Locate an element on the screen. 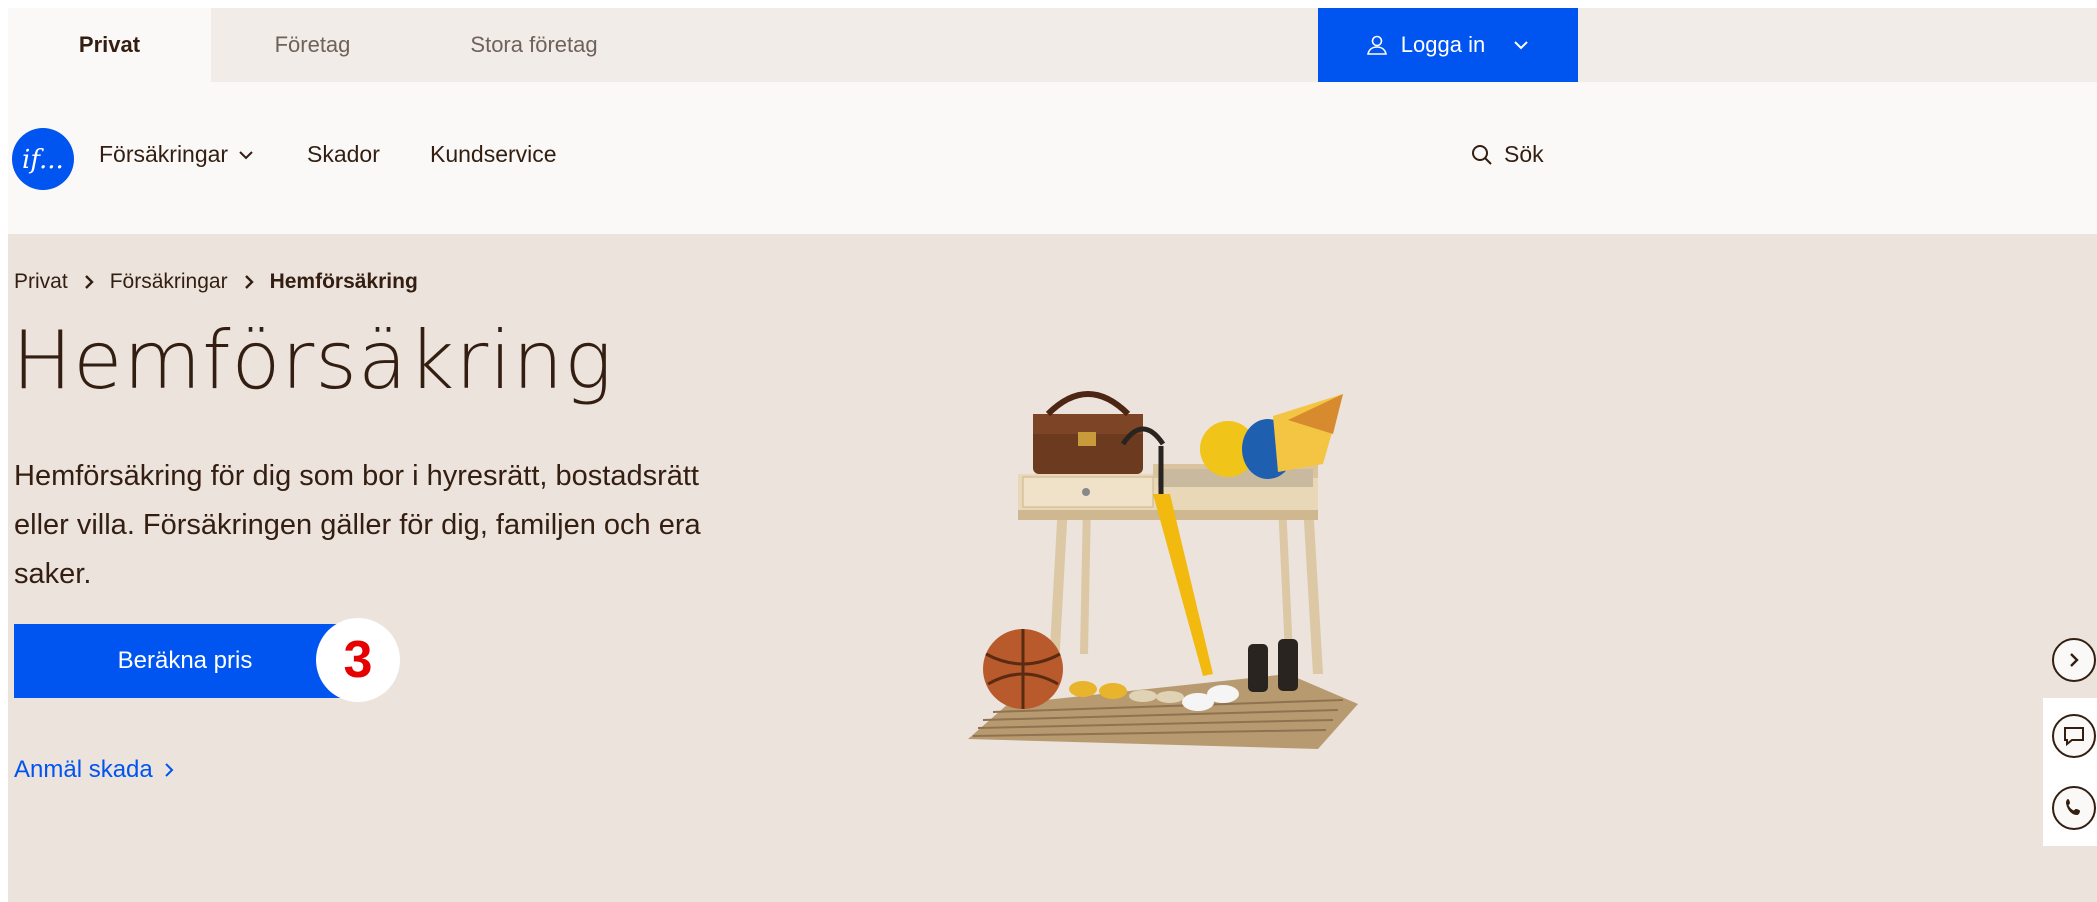 This screenshot has width=2097, height=902. login-button: Logga in is located at coordinates (1448, 45).